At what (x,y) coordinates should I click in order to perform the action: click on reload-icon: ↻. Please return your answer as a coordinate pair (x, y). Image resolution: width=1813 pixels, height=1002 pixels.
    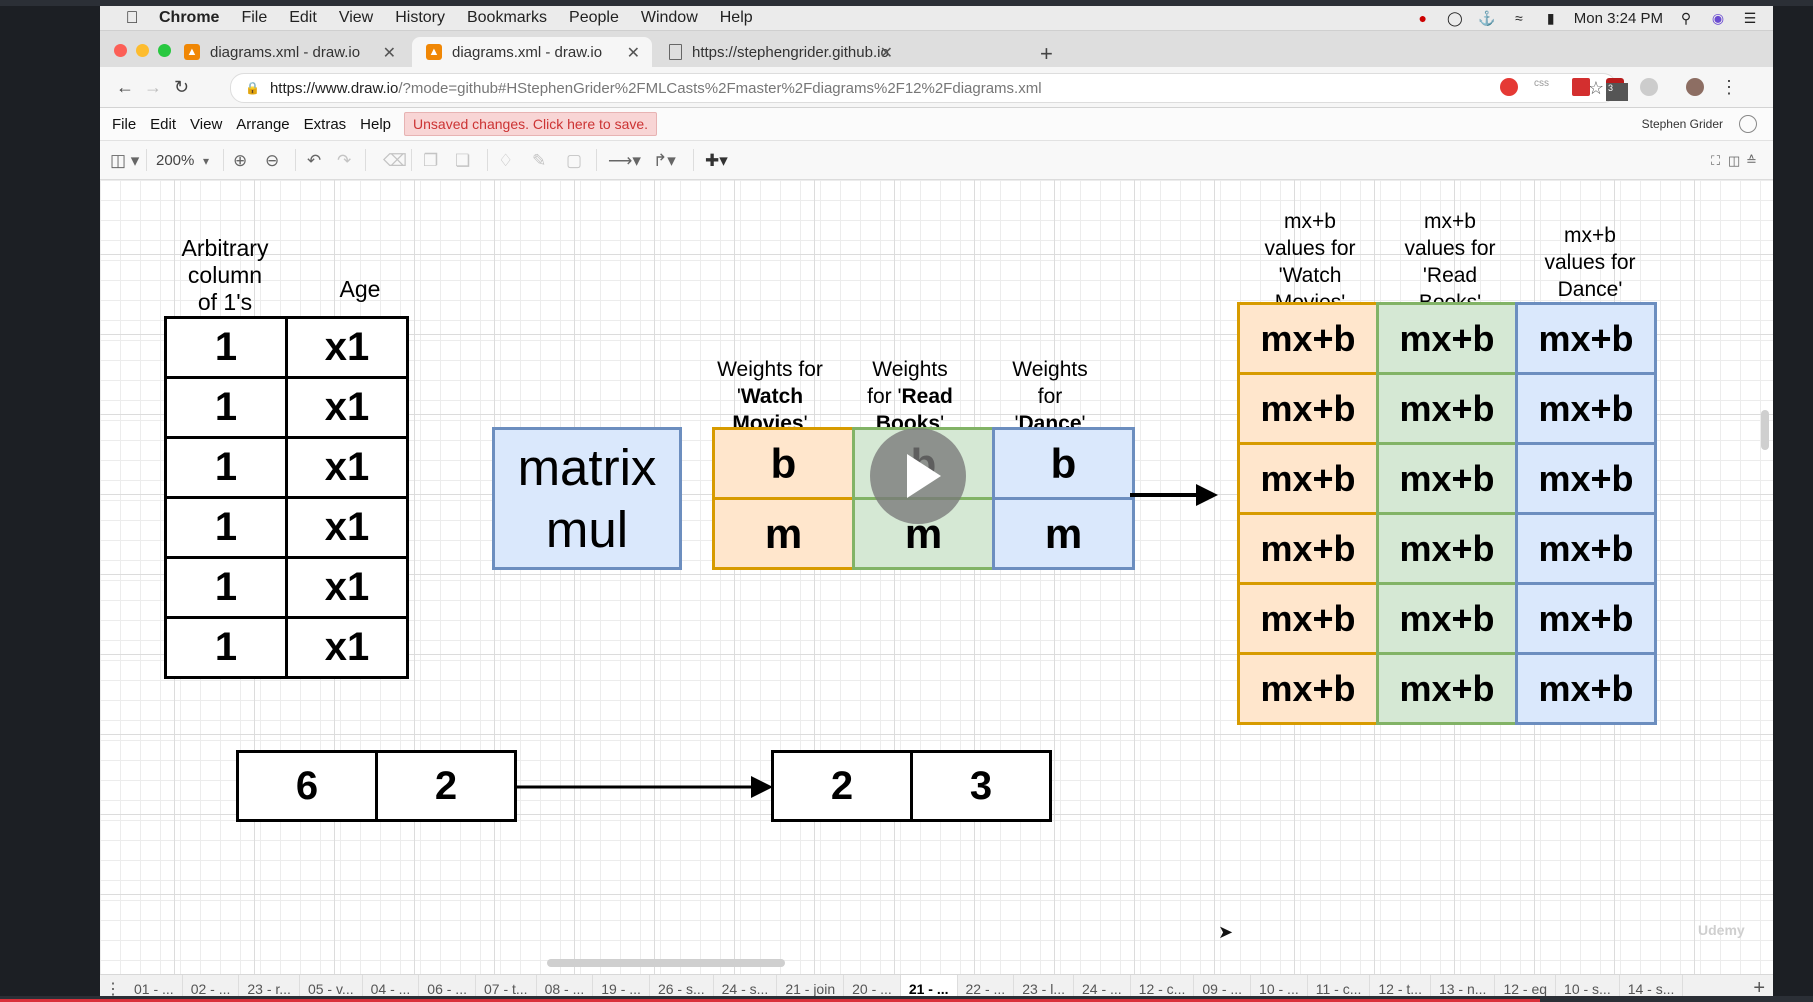
    Looking at the image, I should click on (181, 87).